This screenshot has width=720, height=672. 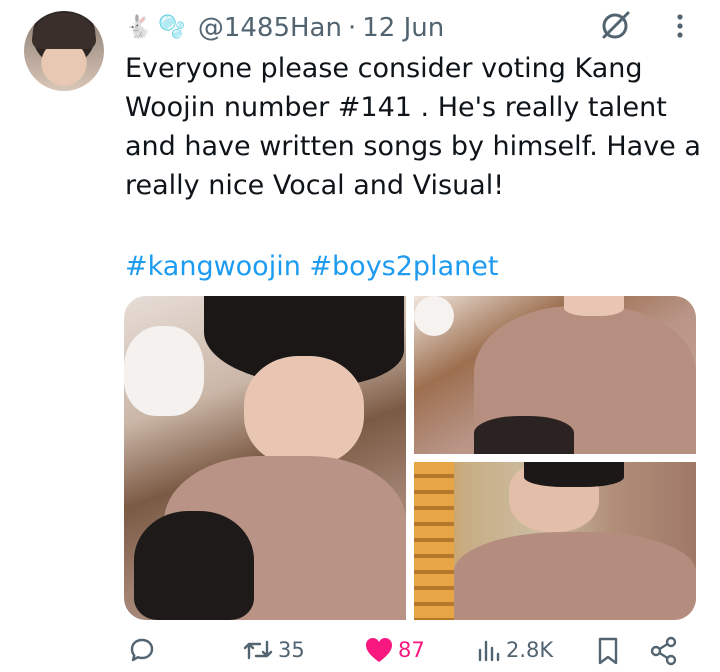 I want to click on grok-icon, so click(x=615, y=25).